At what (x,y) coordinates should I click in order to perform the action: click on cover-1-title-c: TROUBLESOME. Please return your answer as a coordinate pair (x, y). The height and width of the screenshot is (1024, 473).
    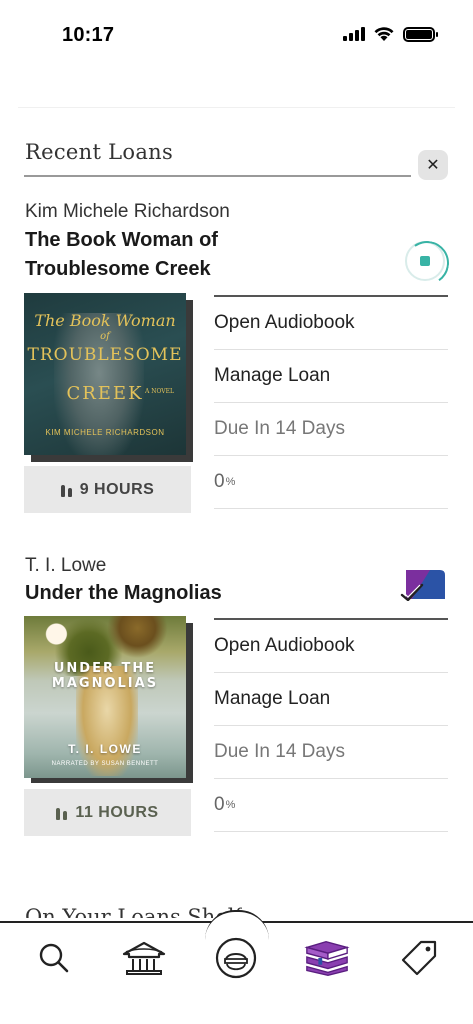
    Looking at the image, I should click on (105, 355).